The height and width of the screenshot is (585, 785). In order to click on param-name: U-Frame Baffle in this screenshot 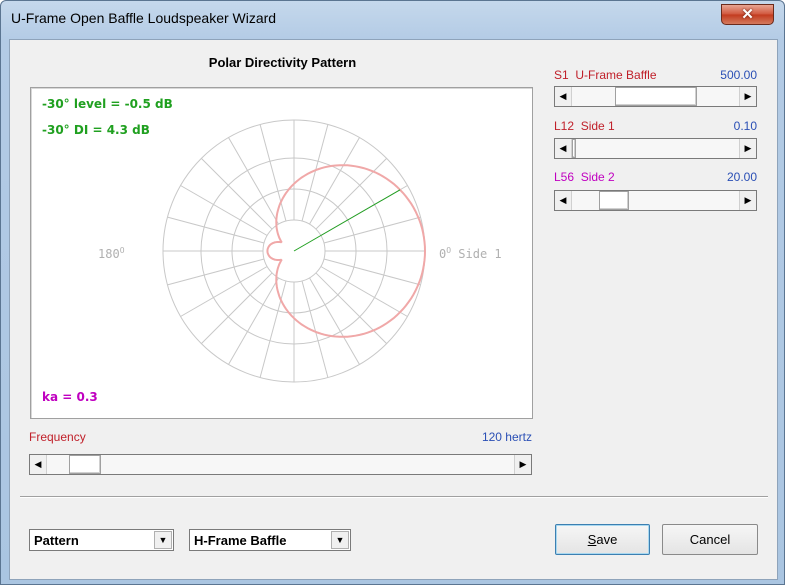, I will do `click(616, 75)`.